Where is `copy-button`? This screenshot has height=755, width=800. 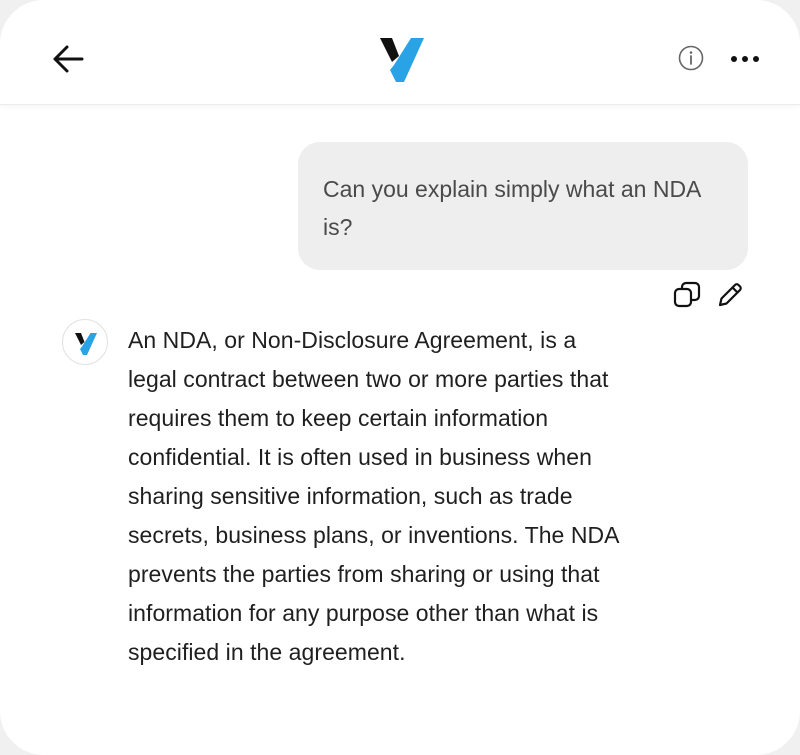 copy-button is located at coordinates (687, 295).